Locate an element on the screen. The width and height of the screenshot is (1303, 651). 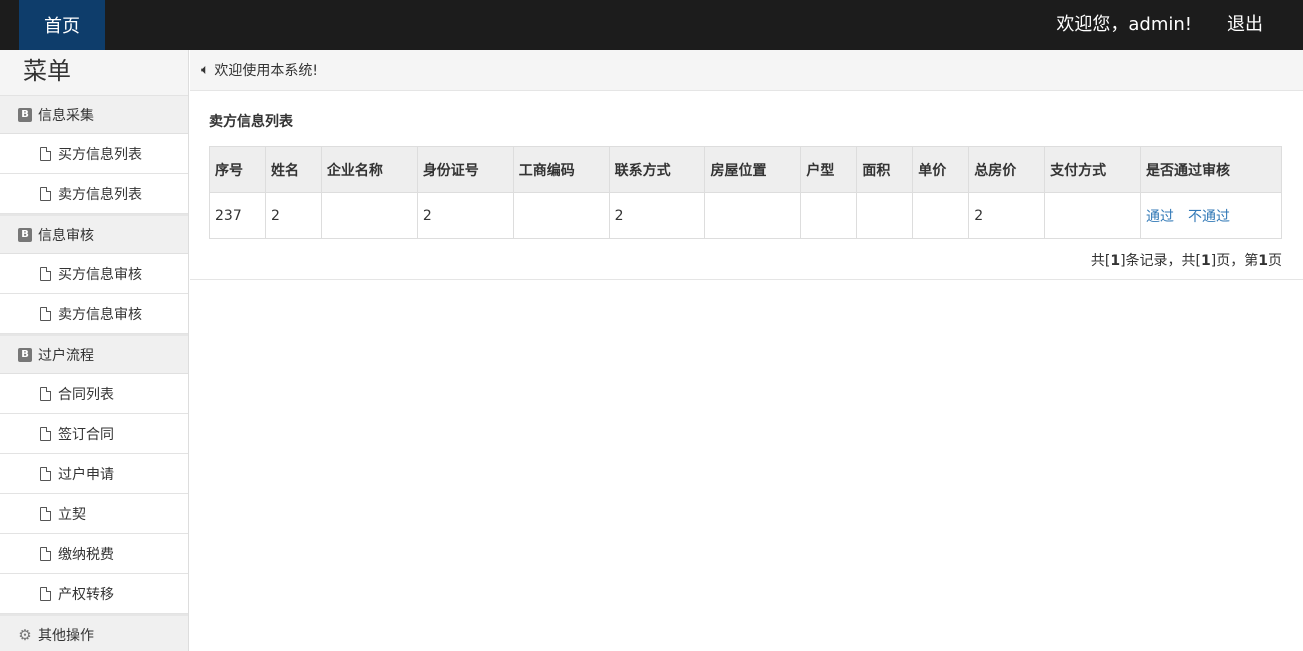
sidebar-group-label: 信息采集 is located at coordinates (66, 115).